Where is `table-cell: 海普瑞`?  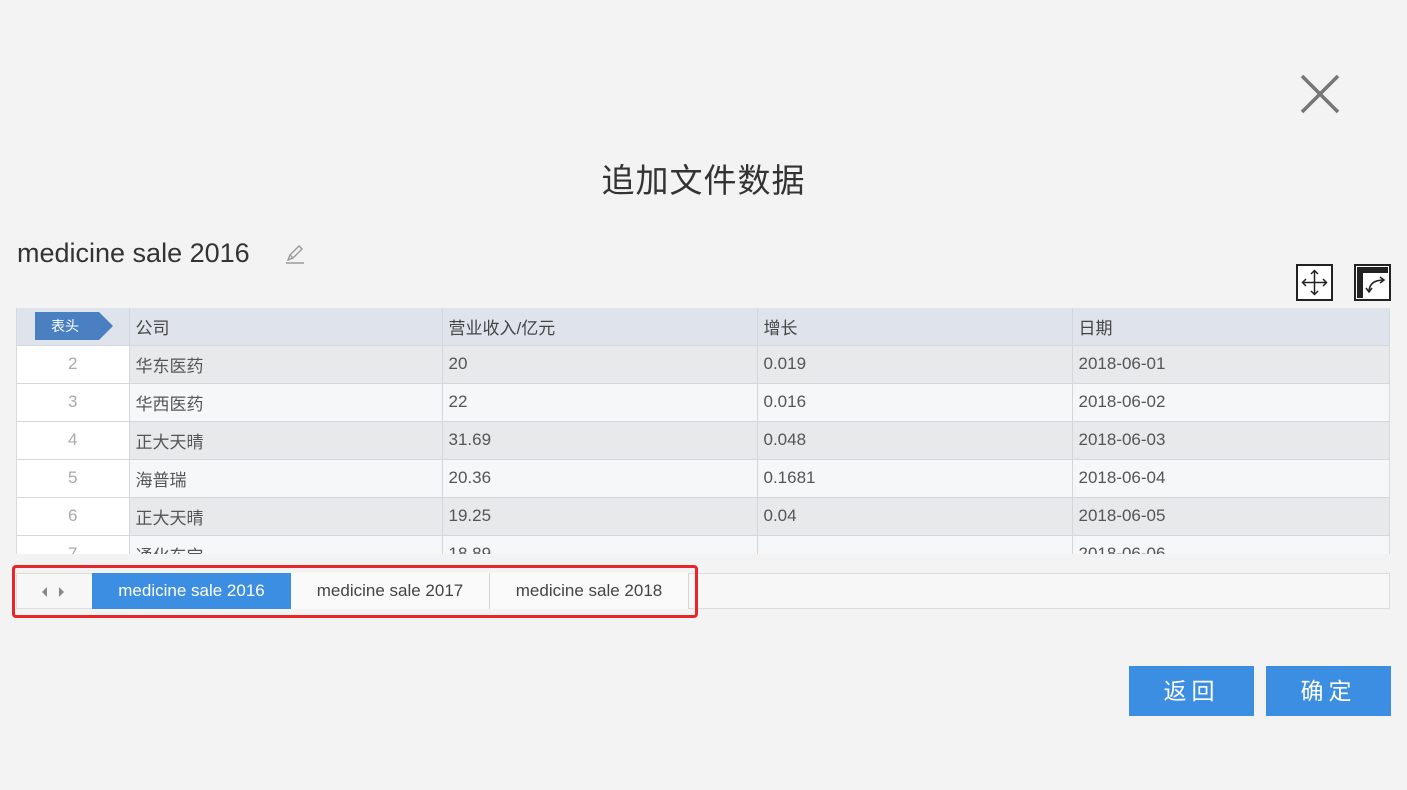 table-cell: 海普瑞 is located at coordinates (286, 478).